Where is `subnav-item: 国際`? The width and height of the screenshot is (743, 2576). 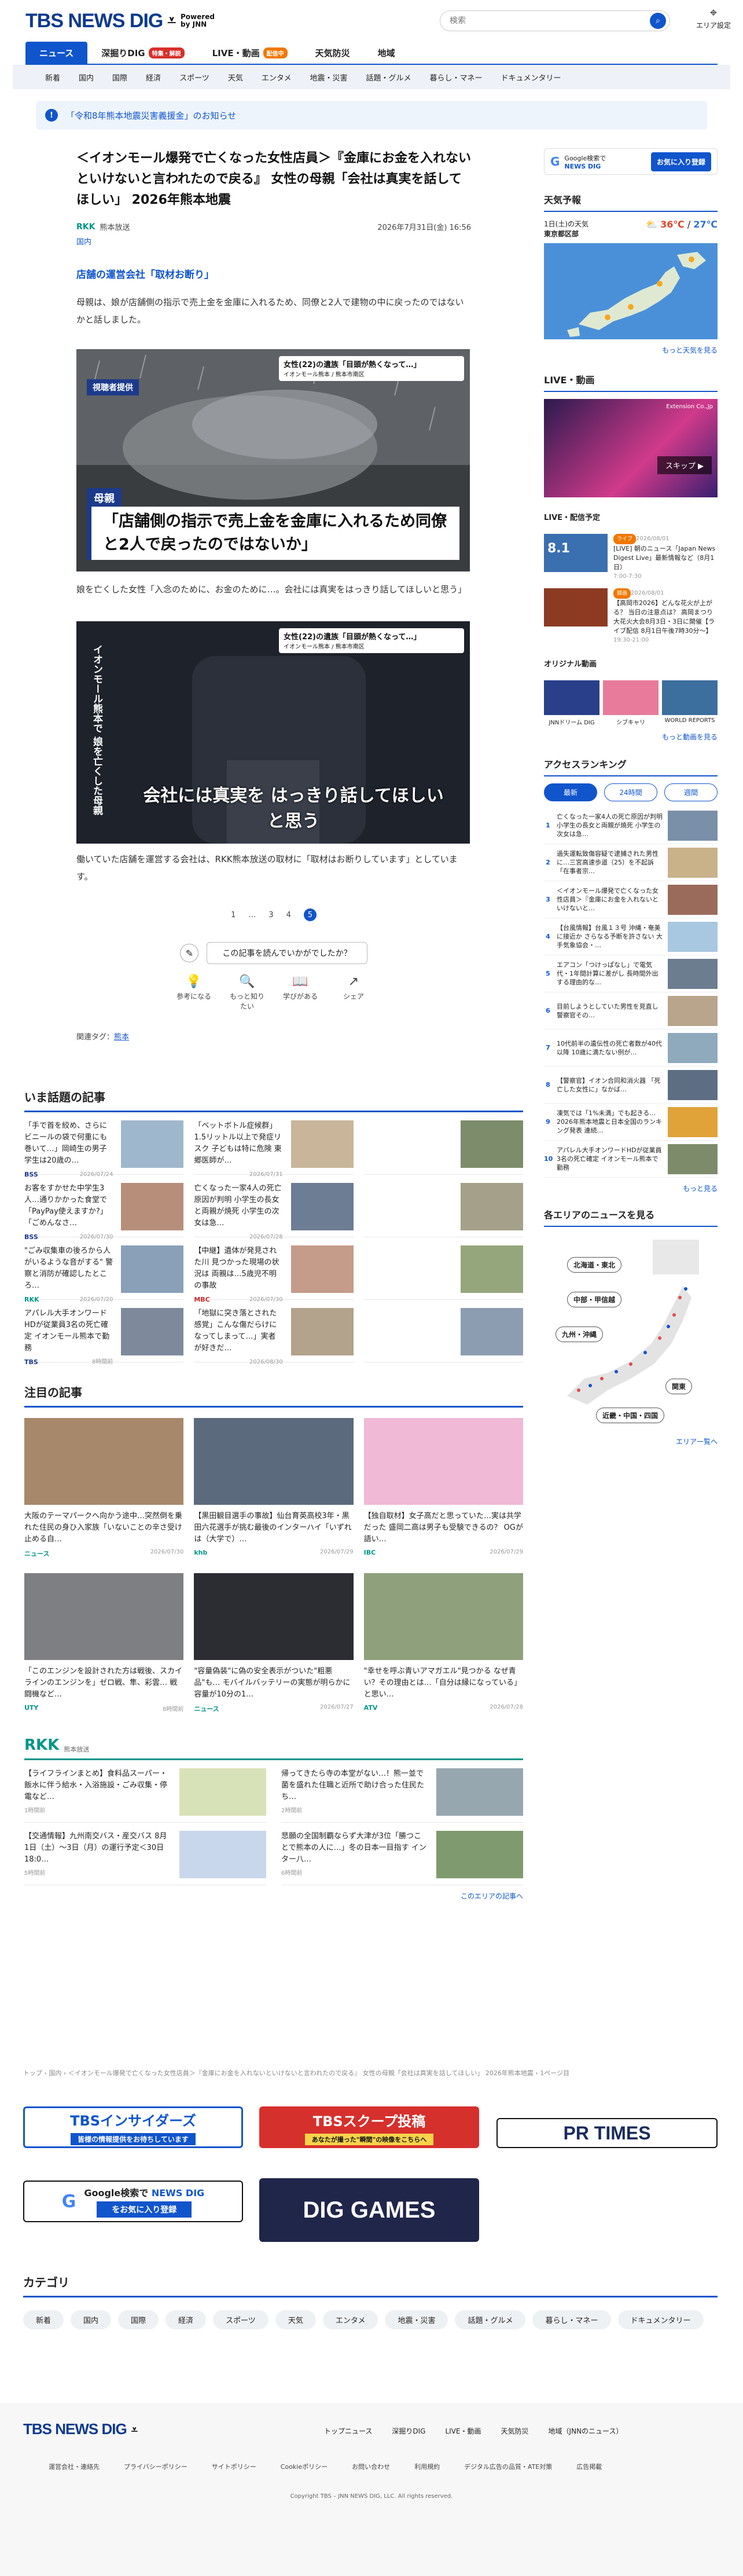 subnav-item: 国際 is located at coordinates (120, 78).